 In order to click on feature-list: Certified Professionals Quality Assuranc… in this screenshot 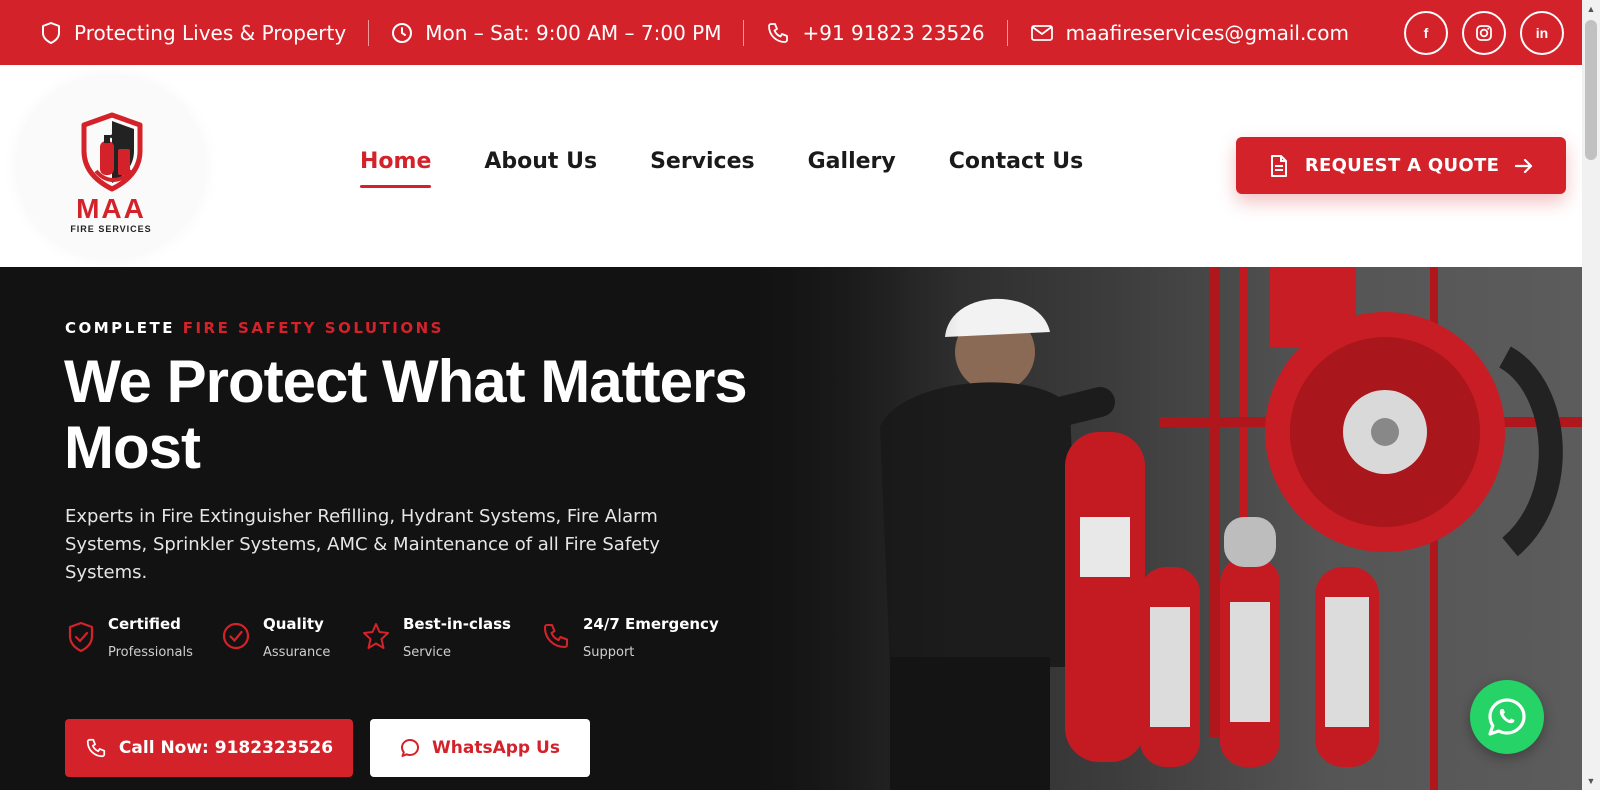, I will do `click(392, 637)`.